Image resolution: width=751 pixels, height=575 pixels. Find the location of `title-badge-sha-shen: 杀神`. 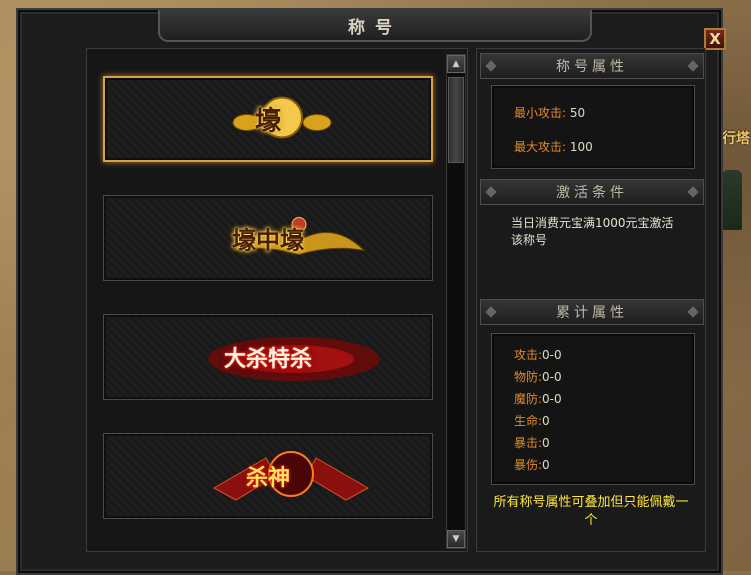

title-badge-sha-shen: 杀神 is located at coordinates (291, 476).